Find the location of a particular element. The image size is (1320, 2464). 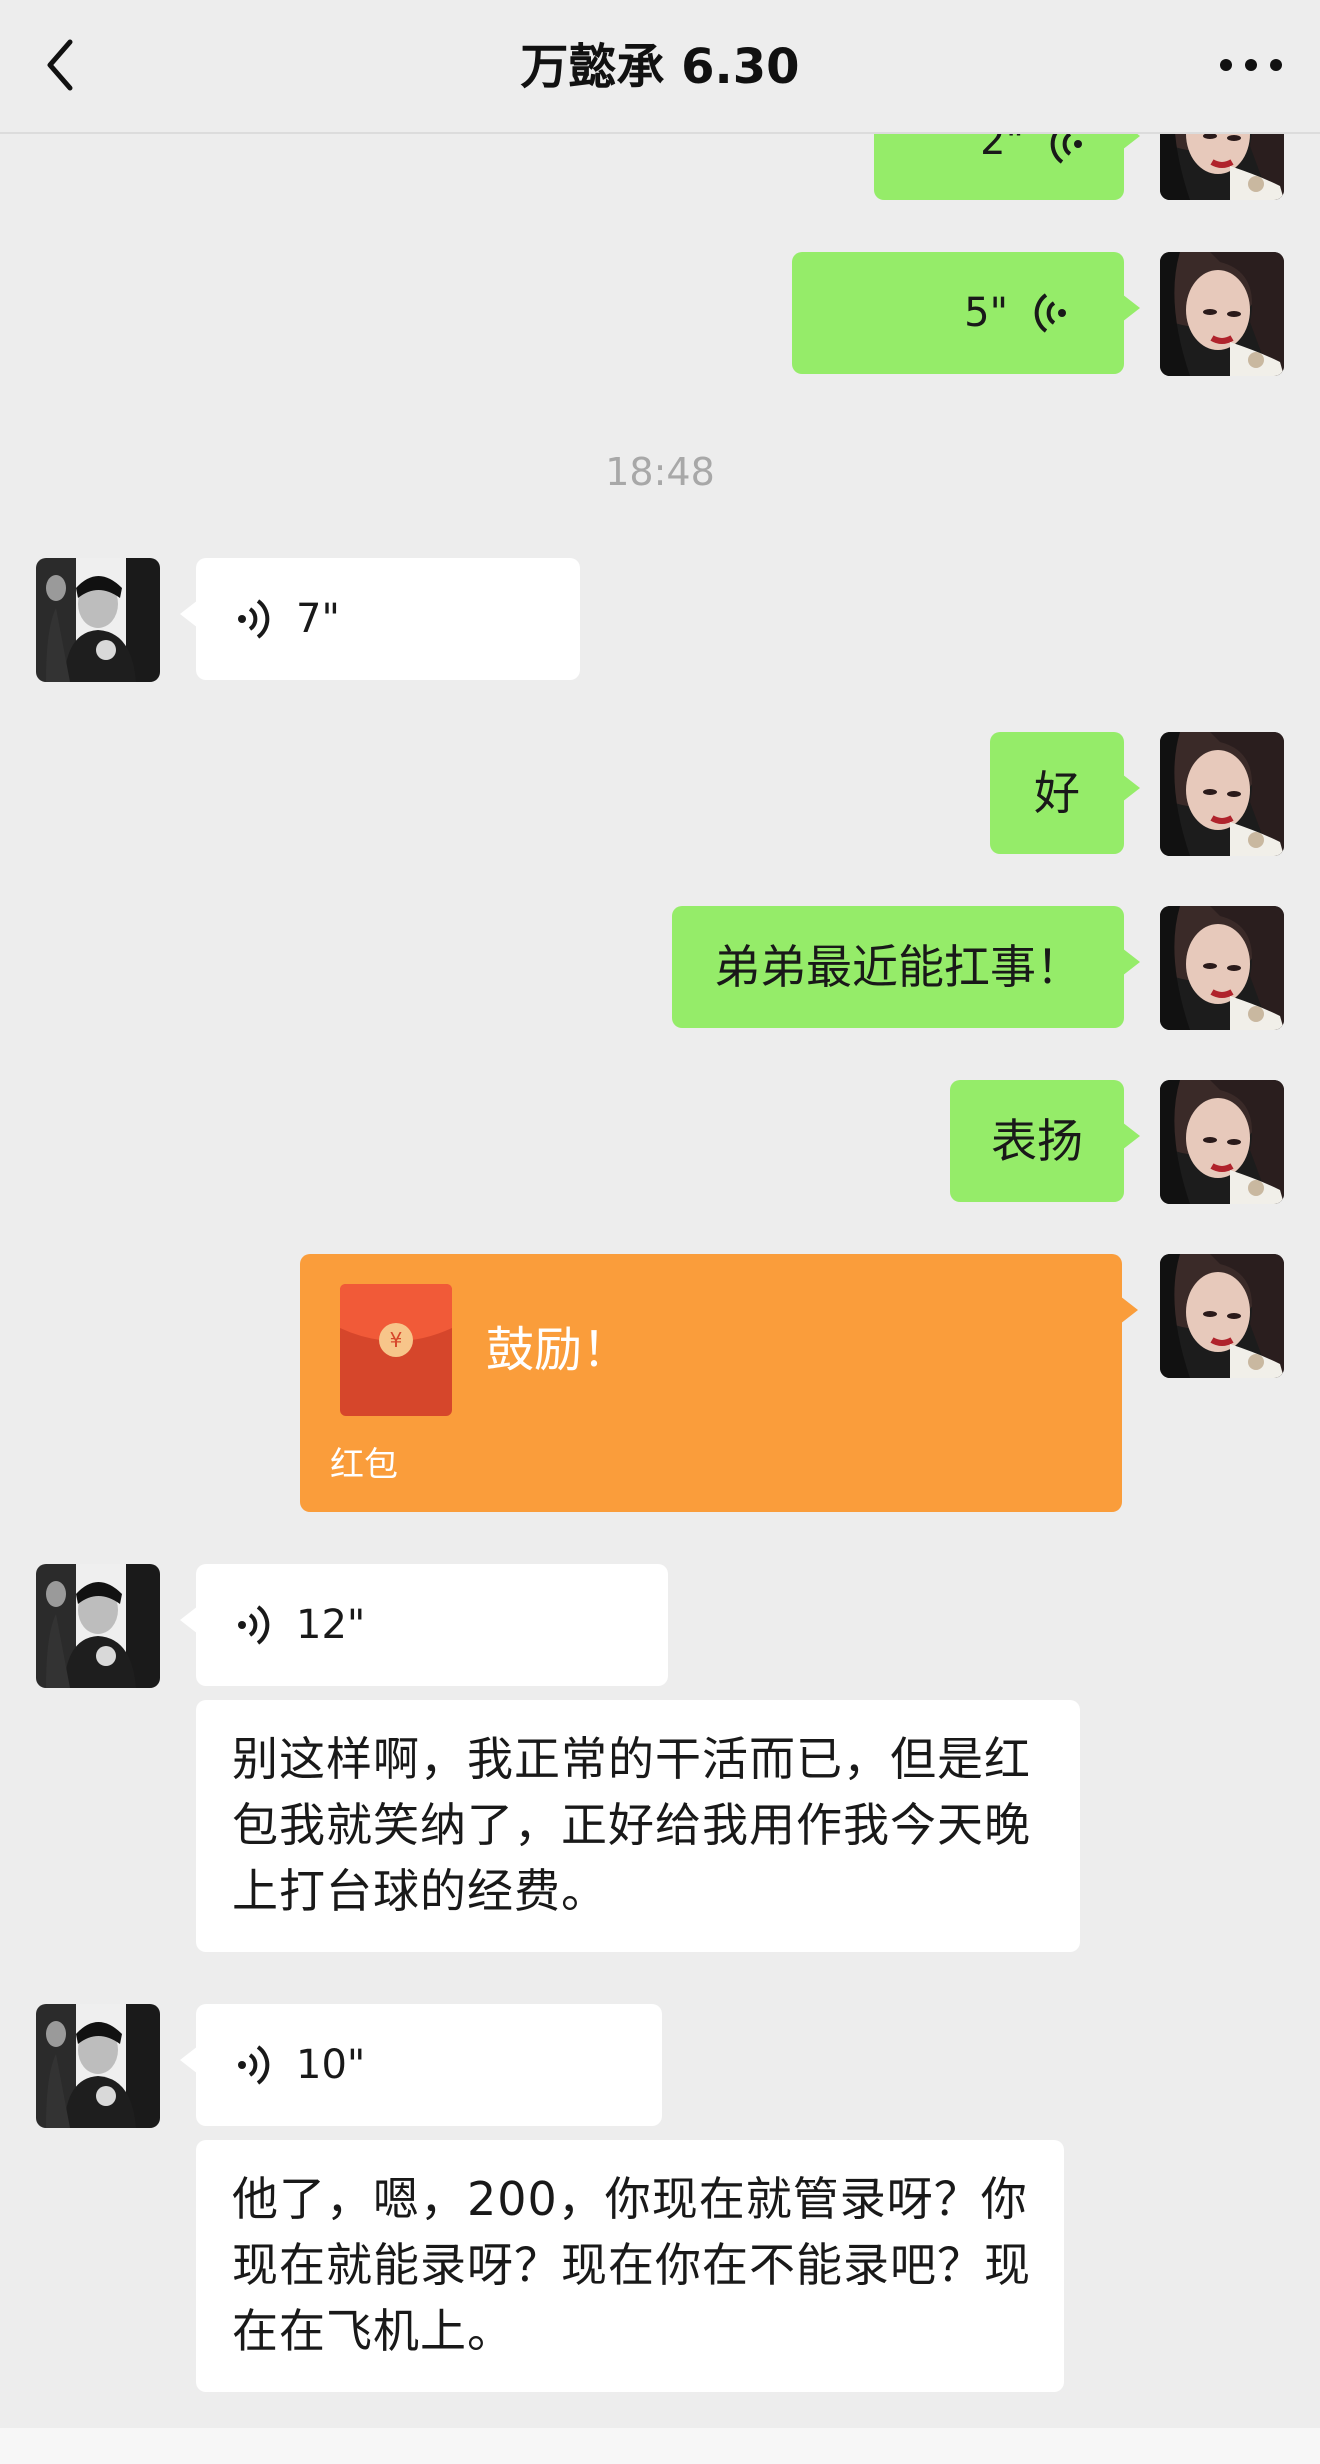

voice-message-incoming: 10" is located at coordinates (421, 2065).